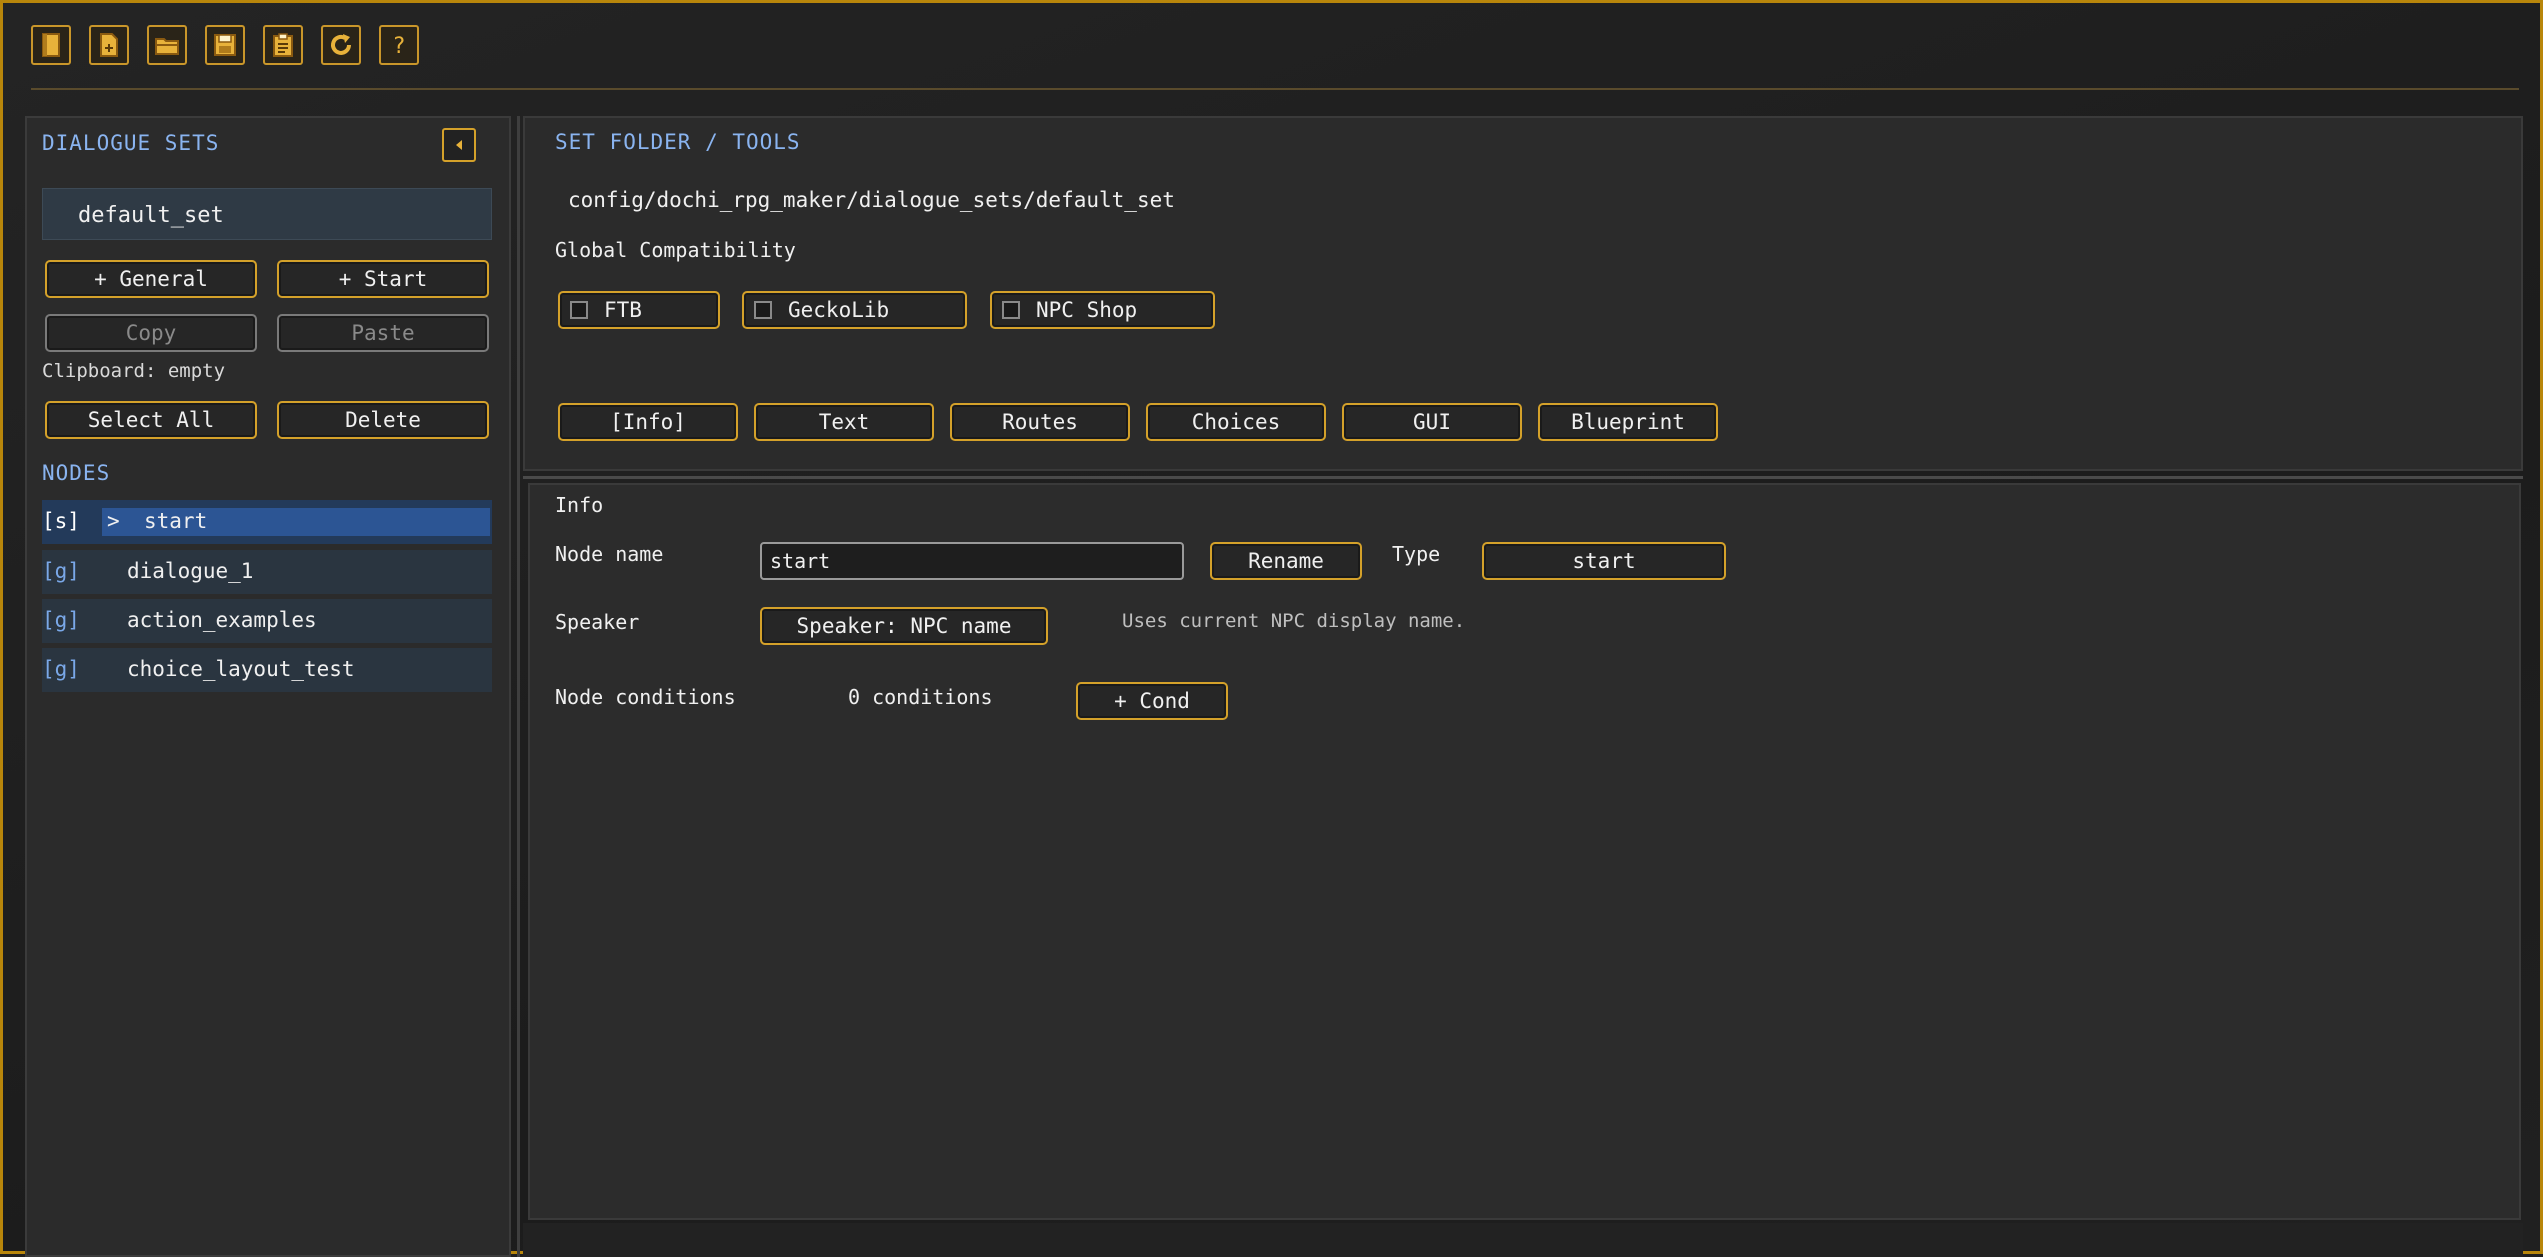 This screenshot has width=2543, height=1257. I want to click on save-icon, so click(225, 45).